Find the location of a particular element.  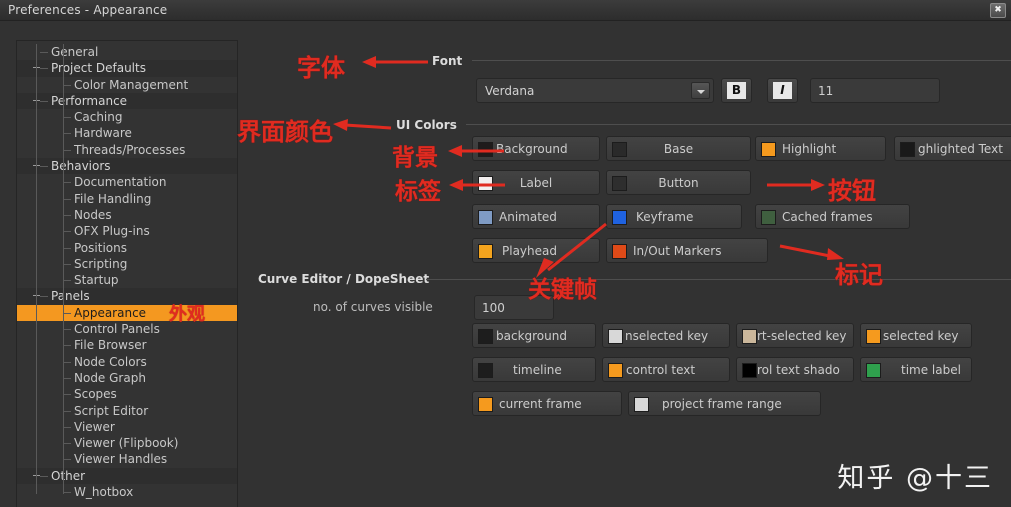

sidebar-item-ofx-plug-ins: OFX Plug-ins is located at coordinates (127, 231).